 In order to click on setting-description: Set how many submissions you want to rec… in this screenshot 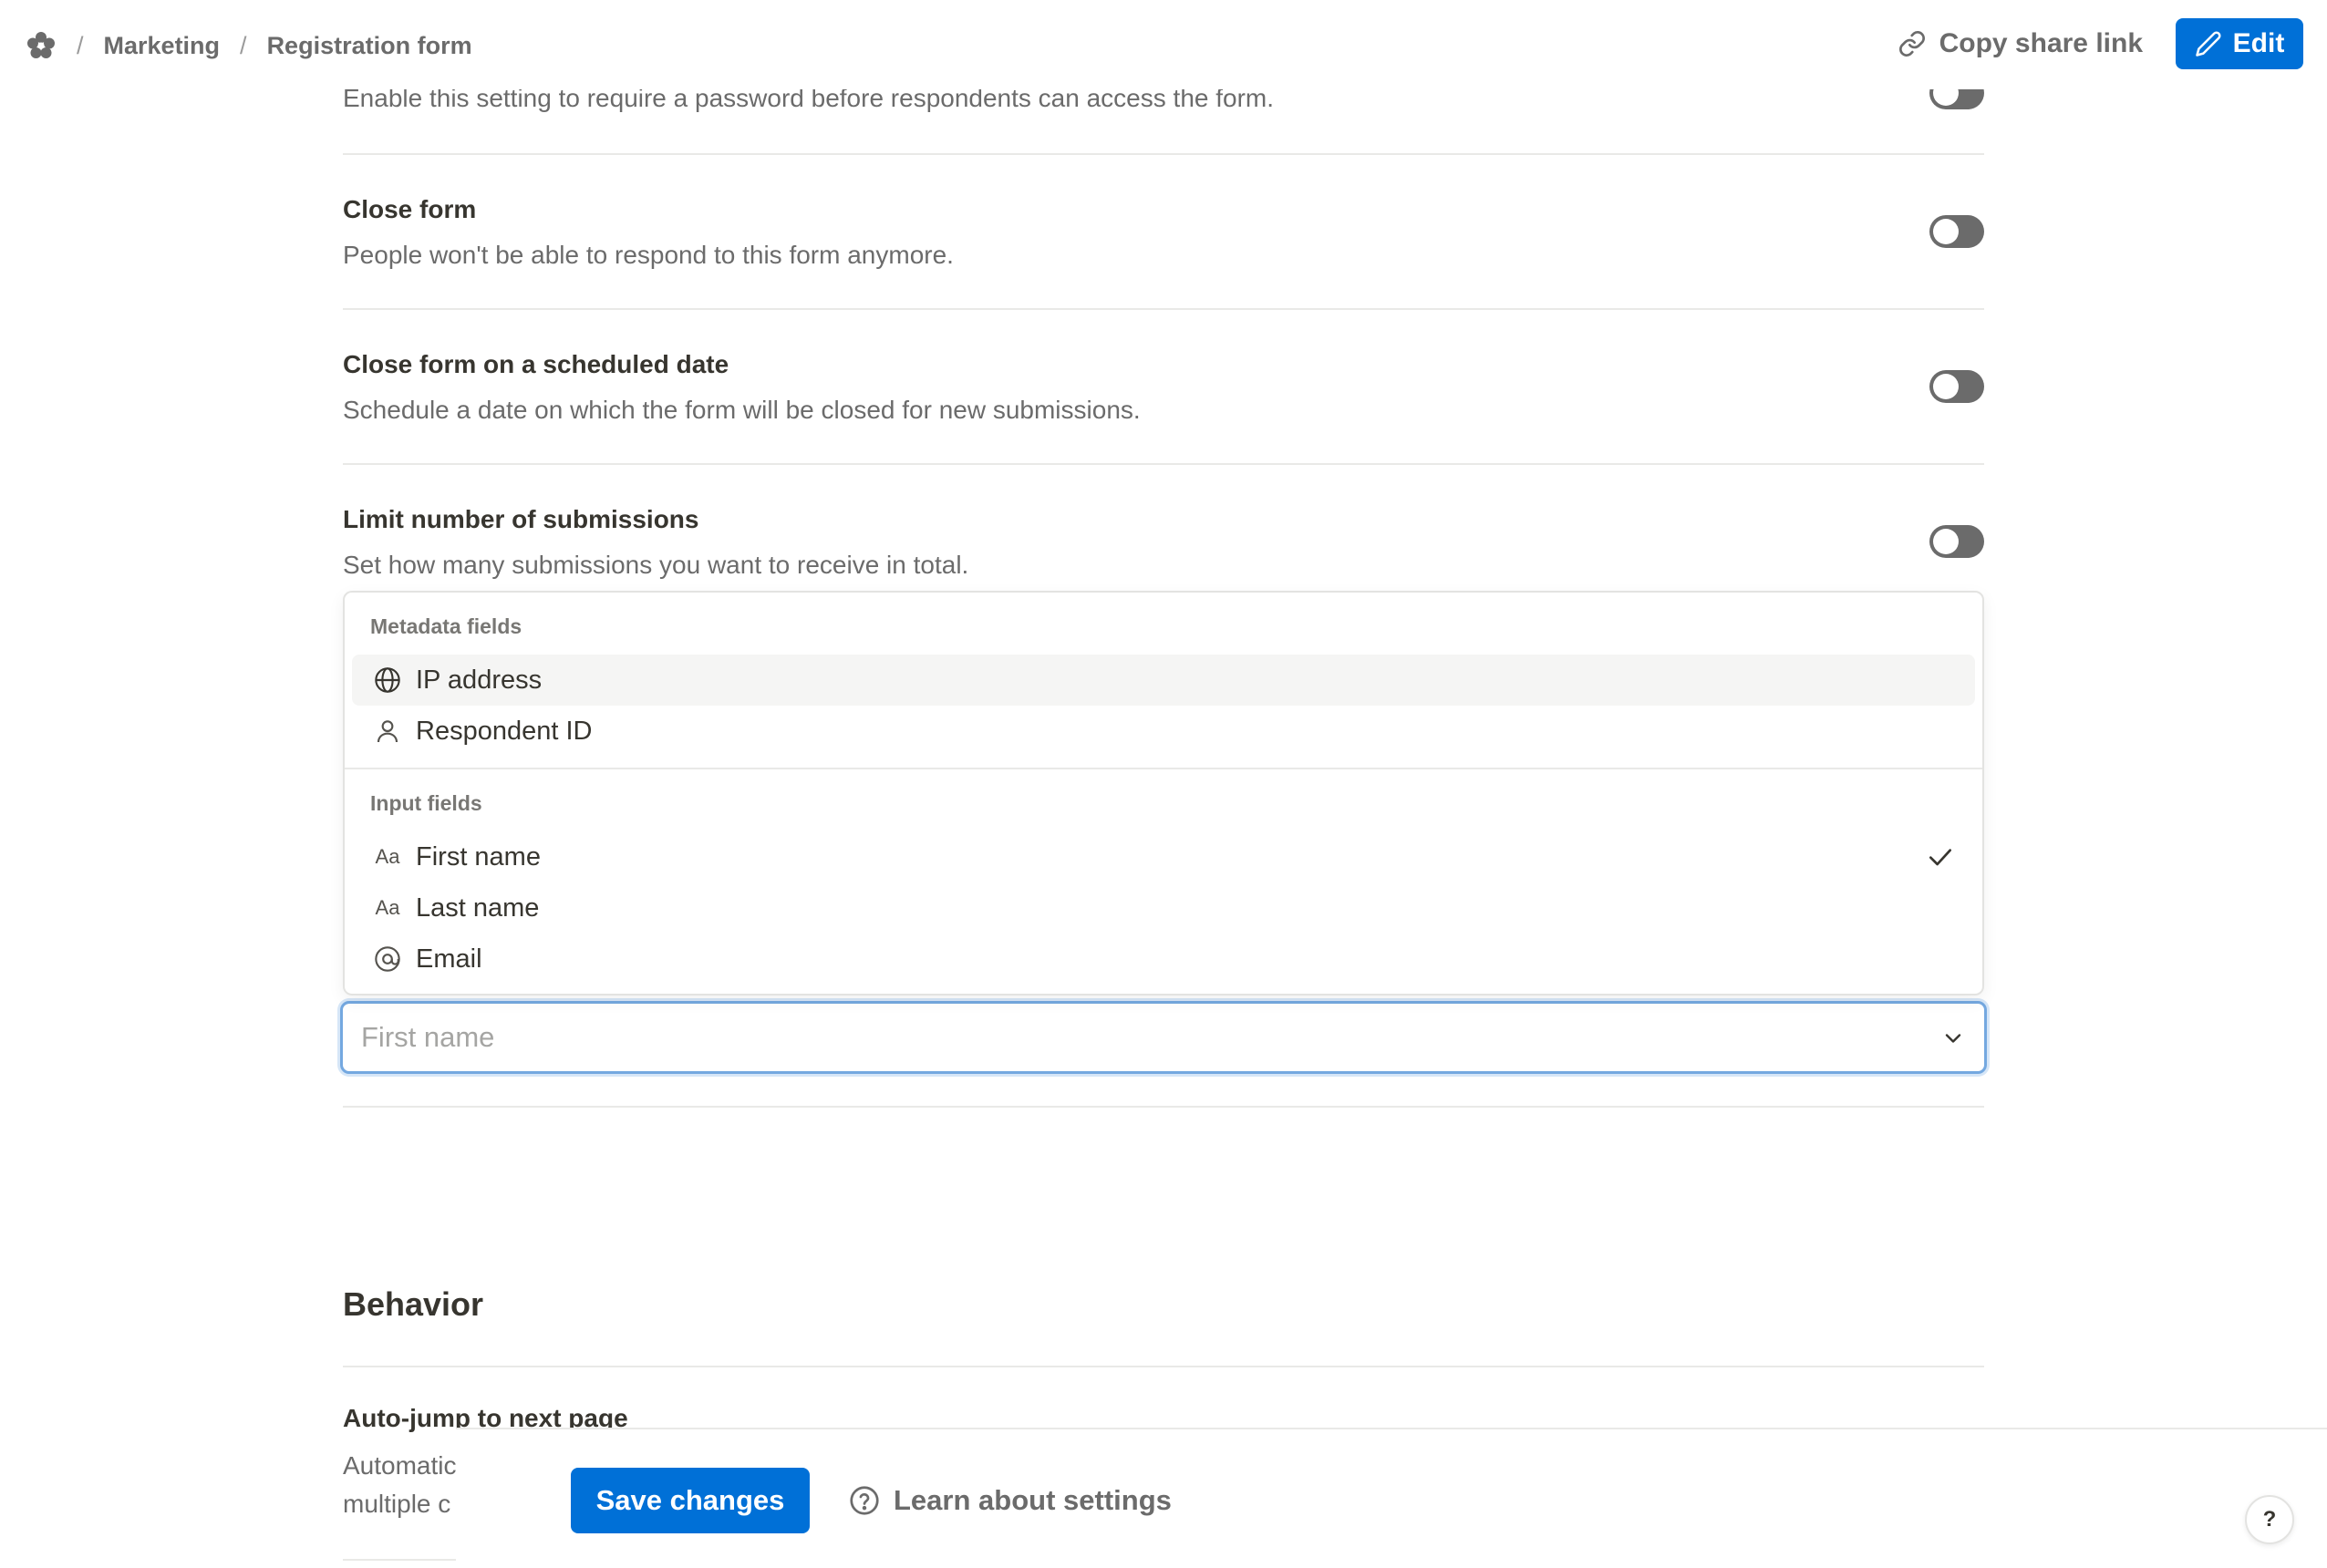, I will do `click(656, 565)`.